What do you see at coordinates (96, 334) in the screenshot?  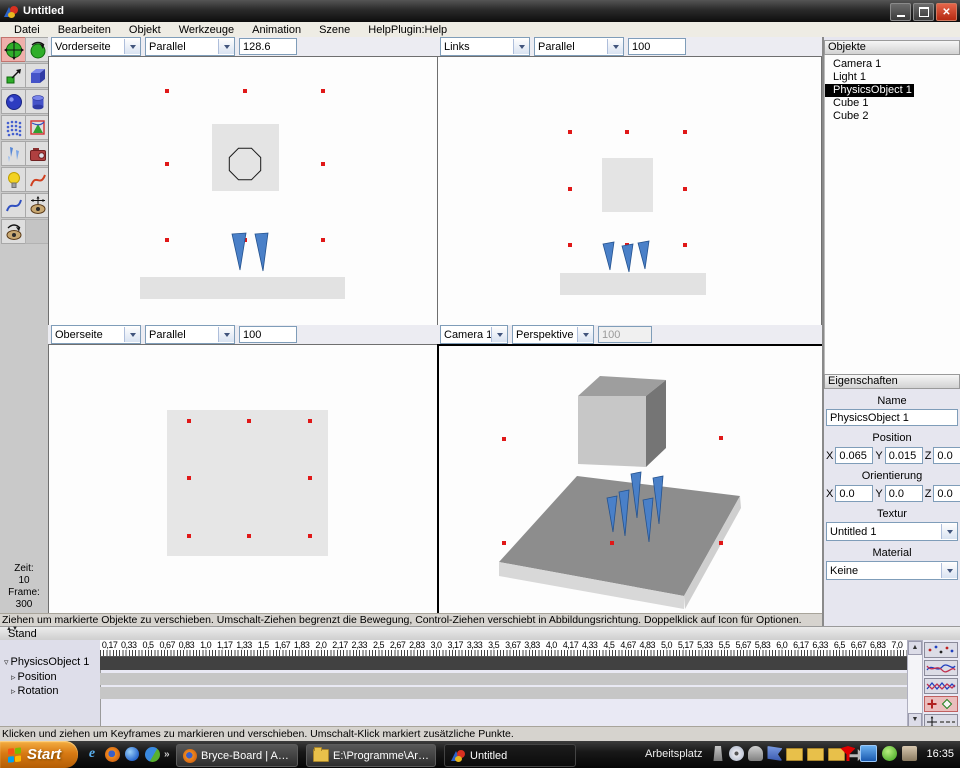 I see `viewport3-view-select: Oberseite` at bounding box center [96, 334].